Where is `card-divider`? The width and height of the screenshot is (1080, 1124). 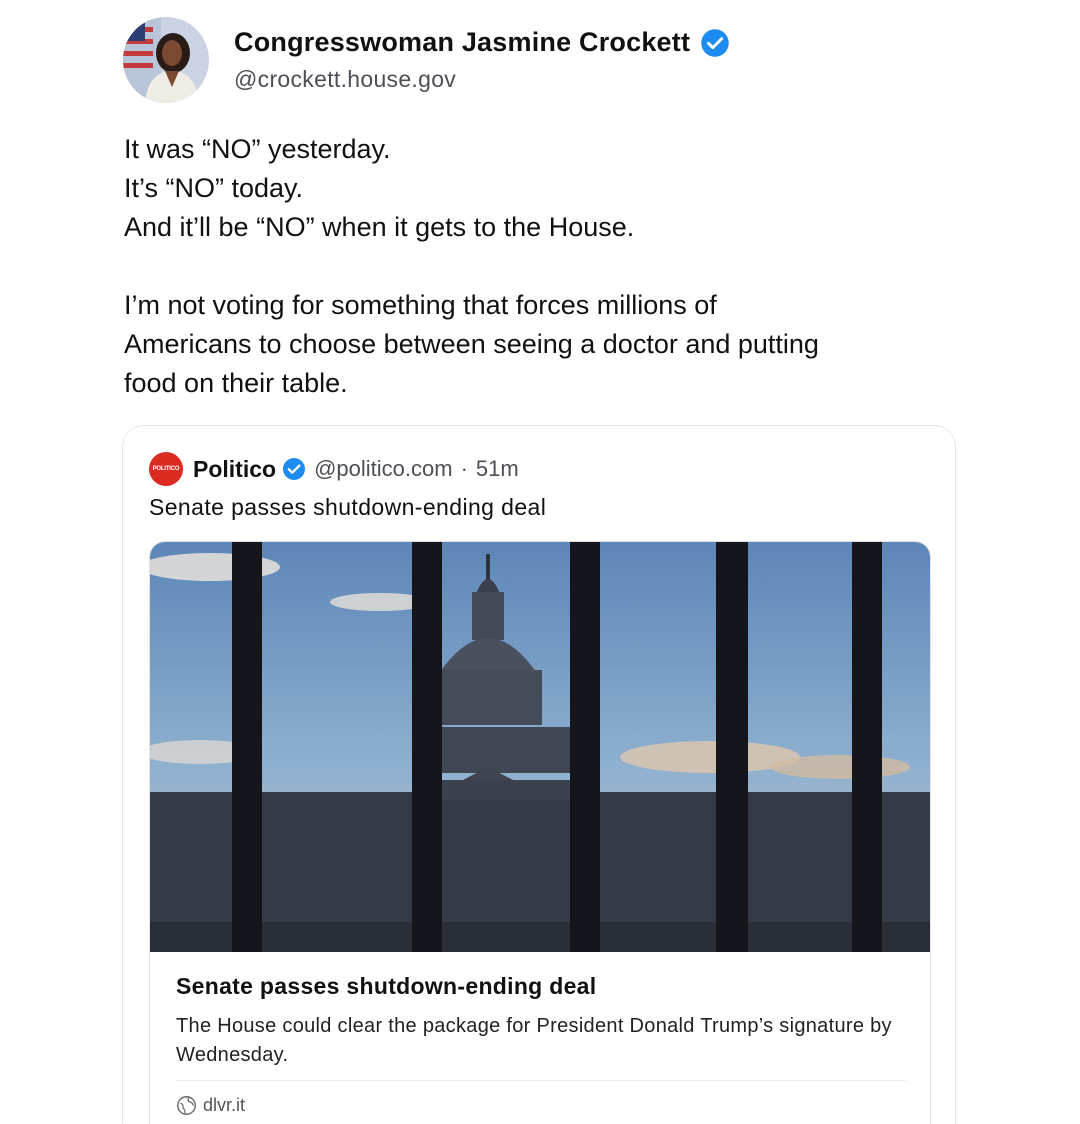
card-divider is located at coordinates (541, 1080).